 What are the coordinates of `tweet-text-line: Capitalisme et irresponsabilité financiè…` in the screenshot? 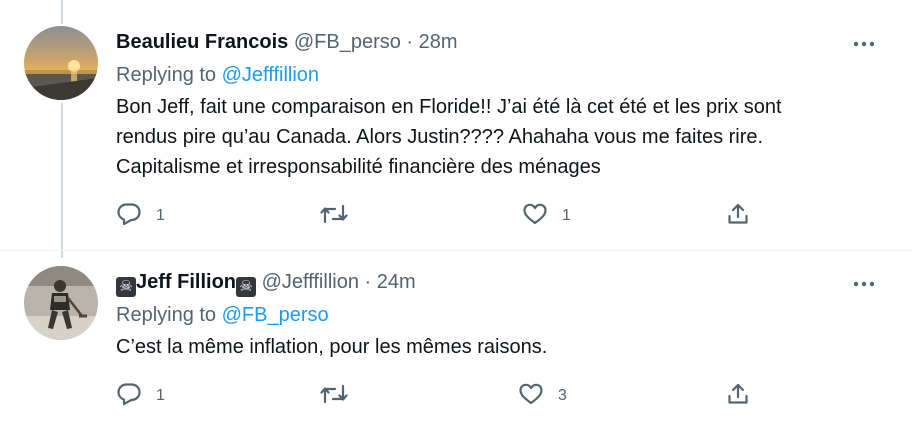 It's located at (358, 167).